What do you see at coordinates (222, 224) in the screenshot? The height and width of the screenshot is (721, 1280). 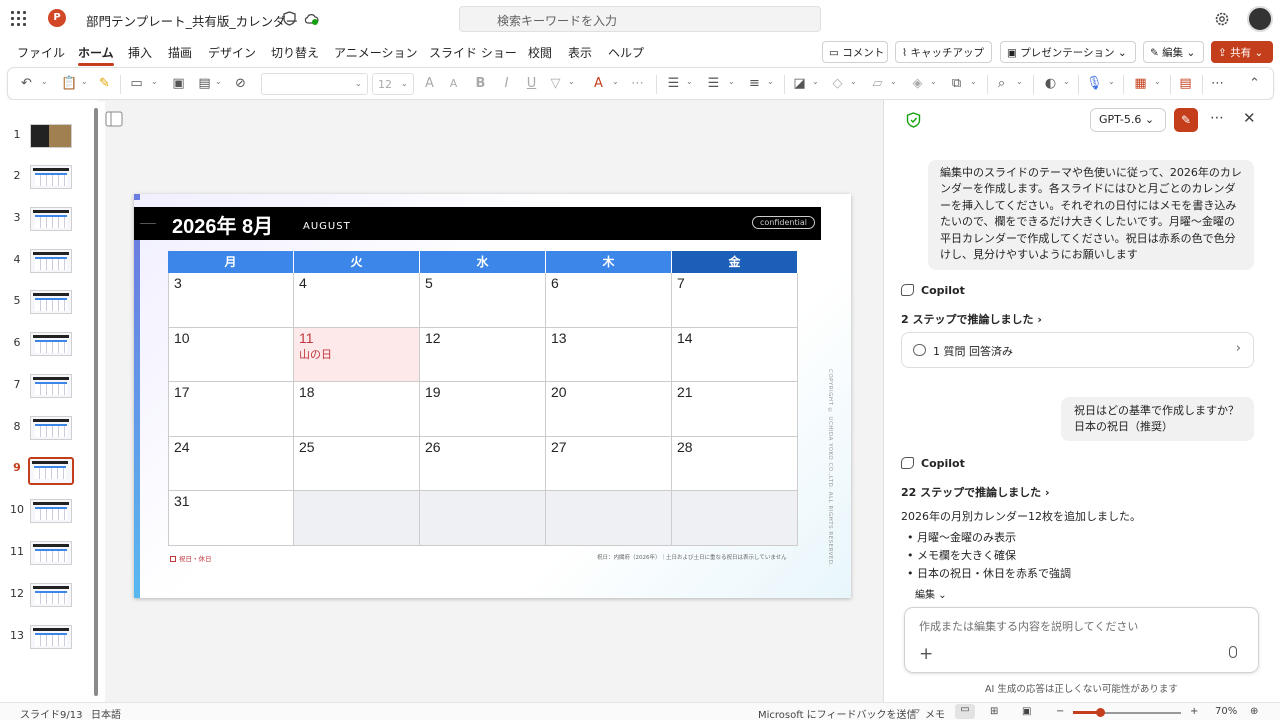 I see `slide-title: 2026年 8月` at bounding box center [222, 224].